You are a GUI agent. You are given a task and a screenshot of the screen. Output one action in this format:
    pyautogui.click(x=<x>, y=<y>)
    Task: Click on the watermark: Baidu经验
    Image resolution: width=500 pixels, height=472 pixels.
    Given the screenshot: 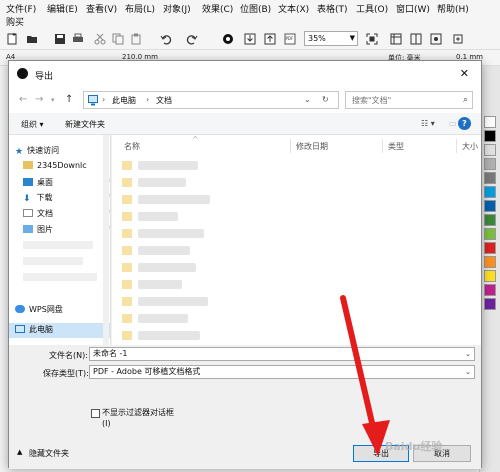 What is the action you would take?
    pyautogui.click(x=414, y=446)
    